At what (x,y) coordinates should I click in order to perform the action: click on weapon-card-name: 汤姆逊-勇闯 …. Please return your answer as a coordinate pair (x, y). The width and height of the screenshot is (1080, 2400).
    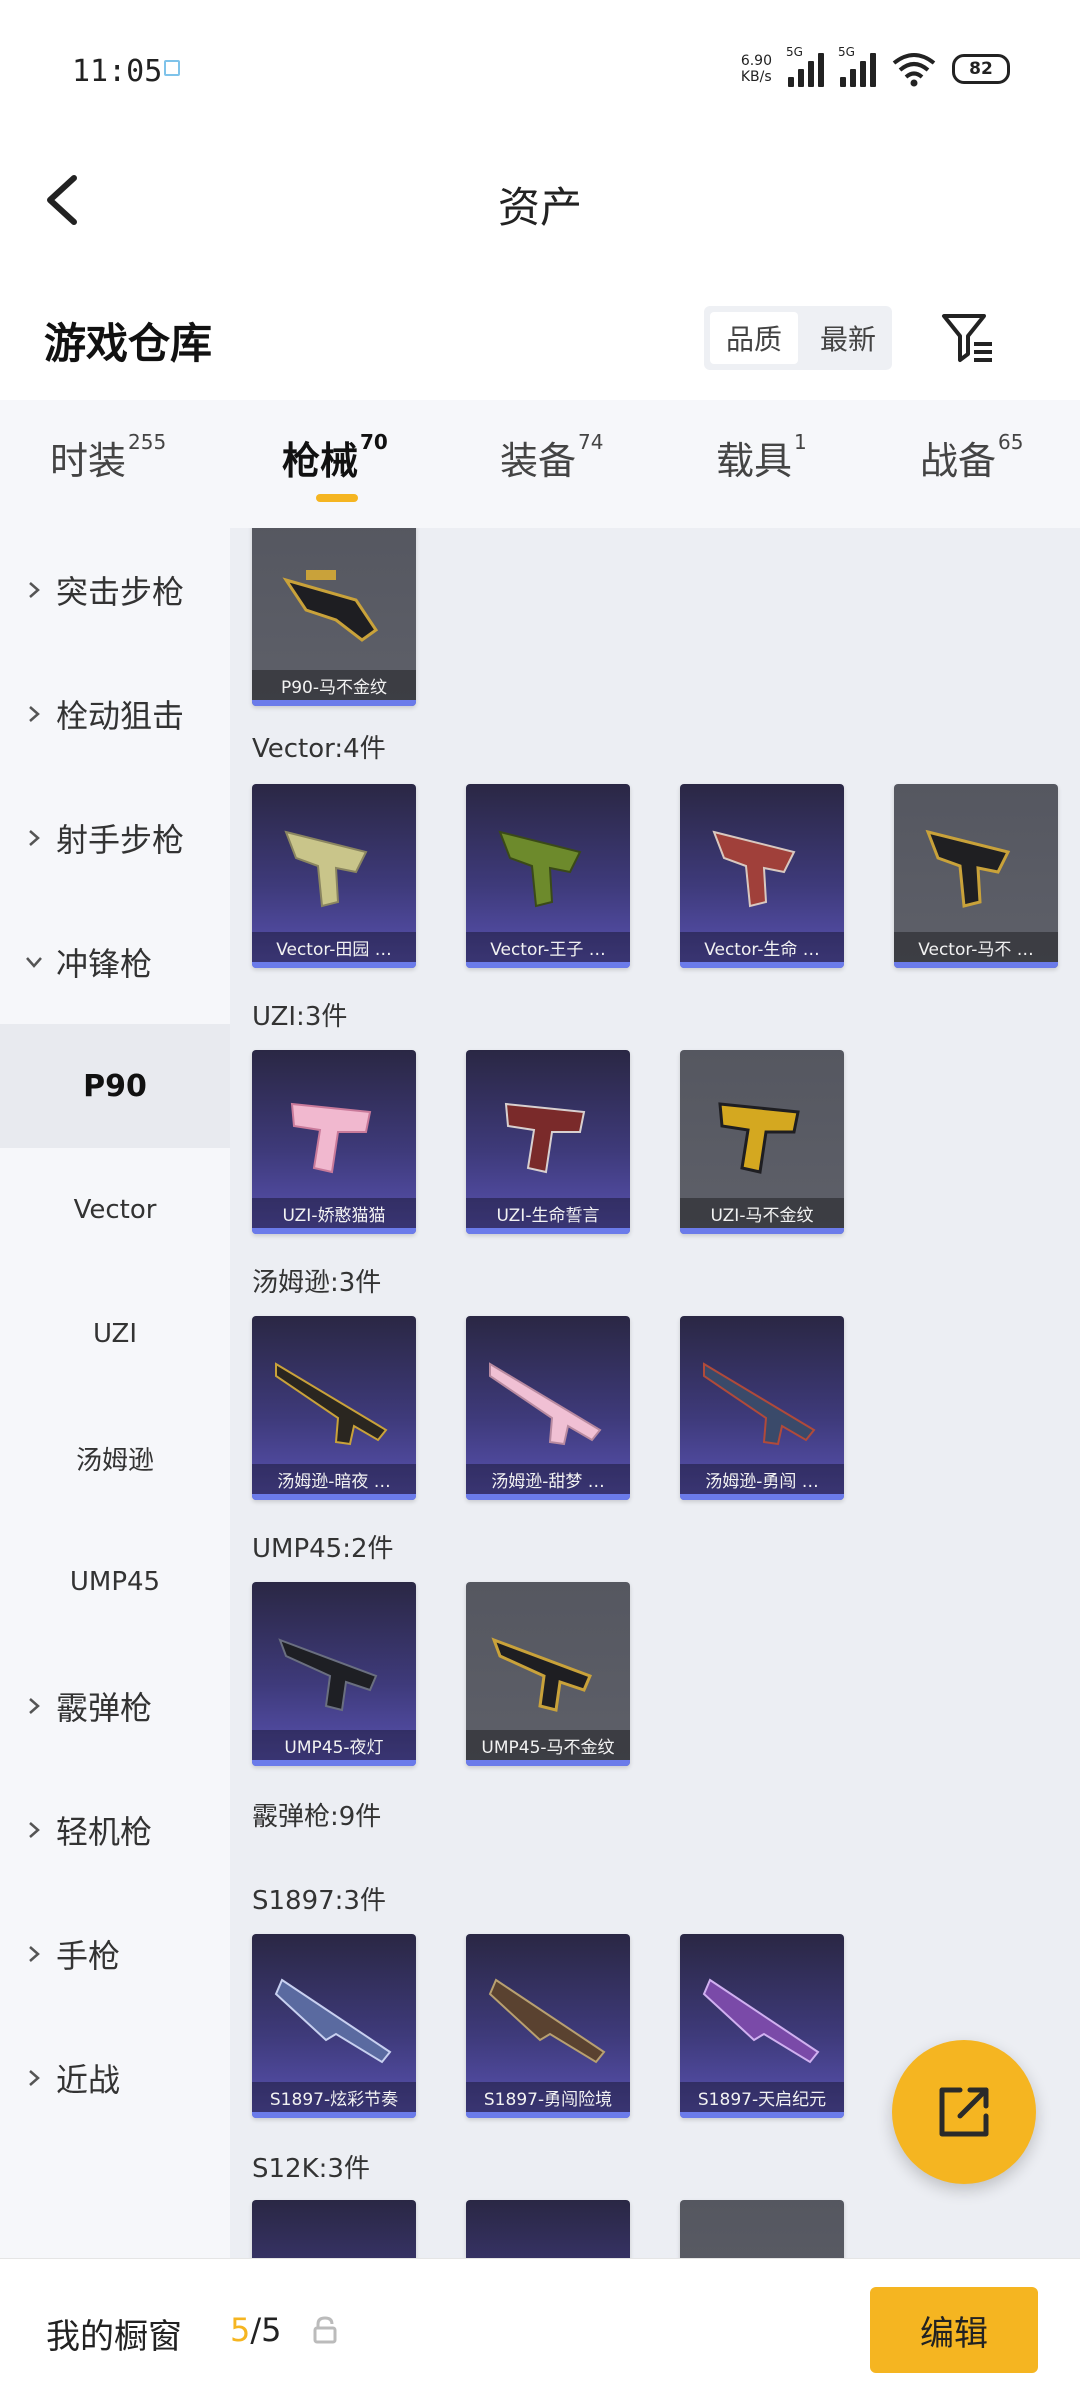
    Looking at the image, I should click on (762, 1479).